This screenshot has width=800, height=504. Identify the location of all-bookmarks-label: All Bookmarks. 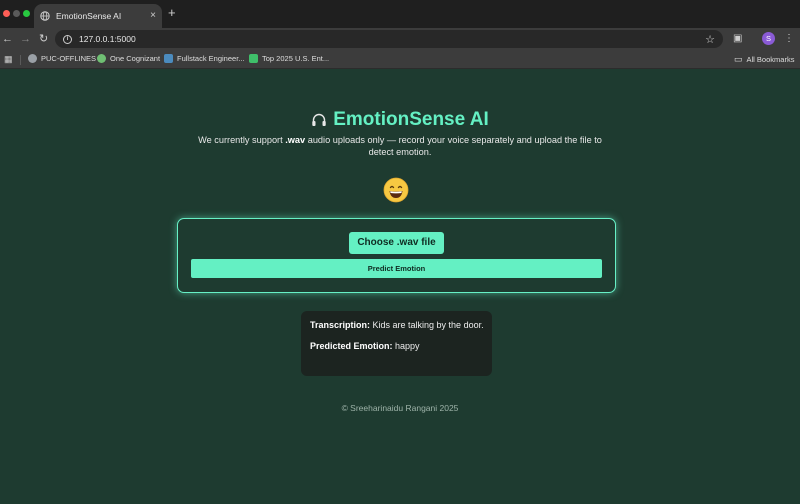
(770, 59).